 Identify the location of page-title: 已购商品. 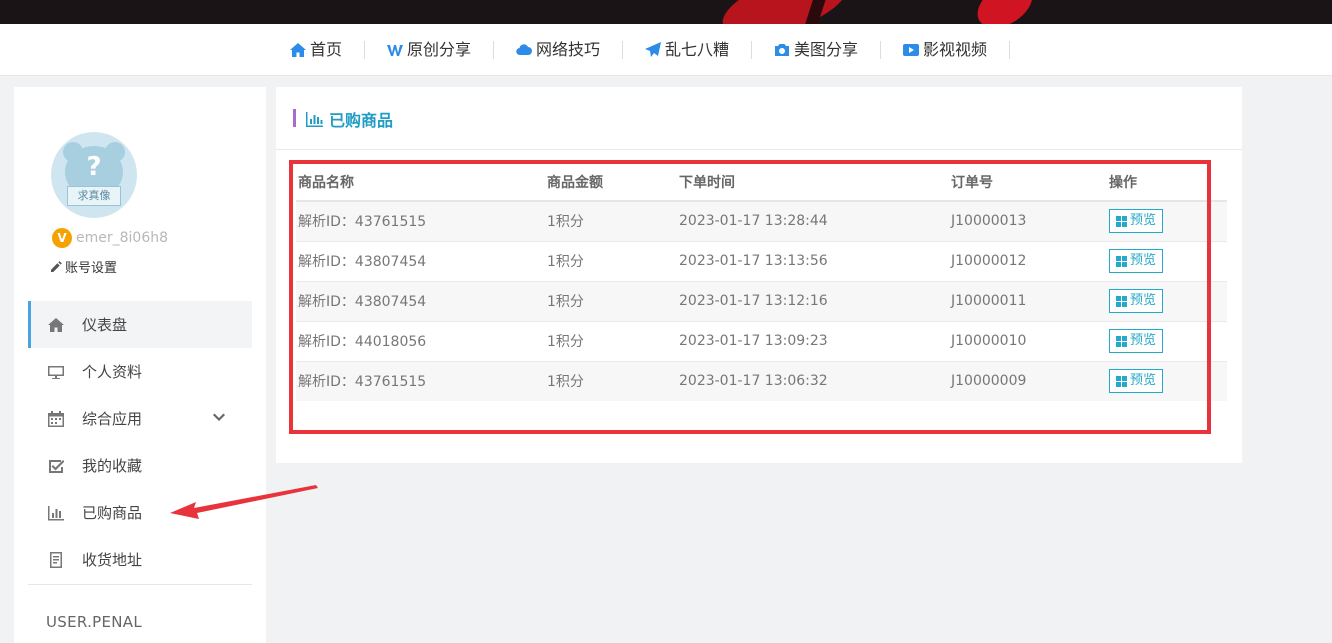
(349, 119).